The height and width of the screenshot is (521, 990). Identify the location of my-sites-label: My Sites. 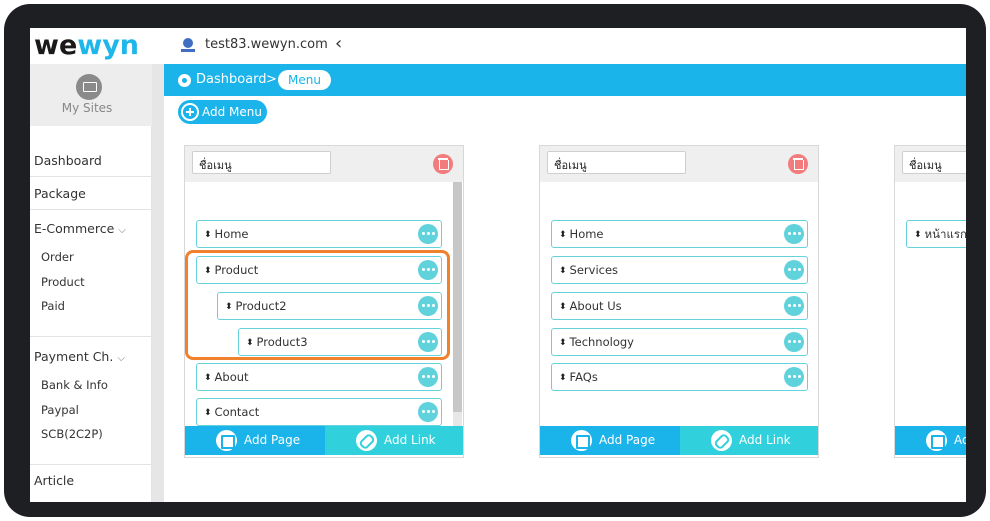
(87, 108).